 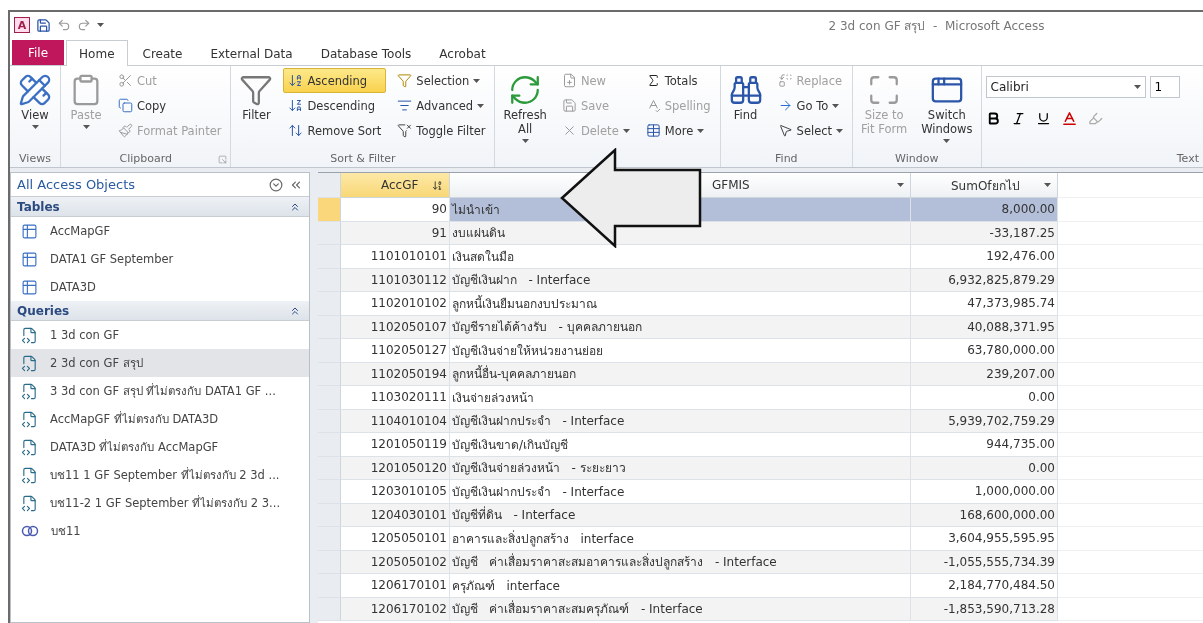 I want to click on table-cell: 91, so click(x=395, y=233).